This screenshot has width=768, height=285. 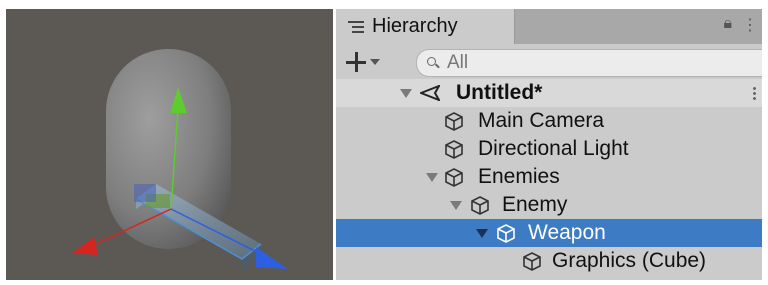 What do you see at coordinates (727, 25) in the screenshot?
I see `lock-icon: 🔒︎` at bounding box center [727, 25].